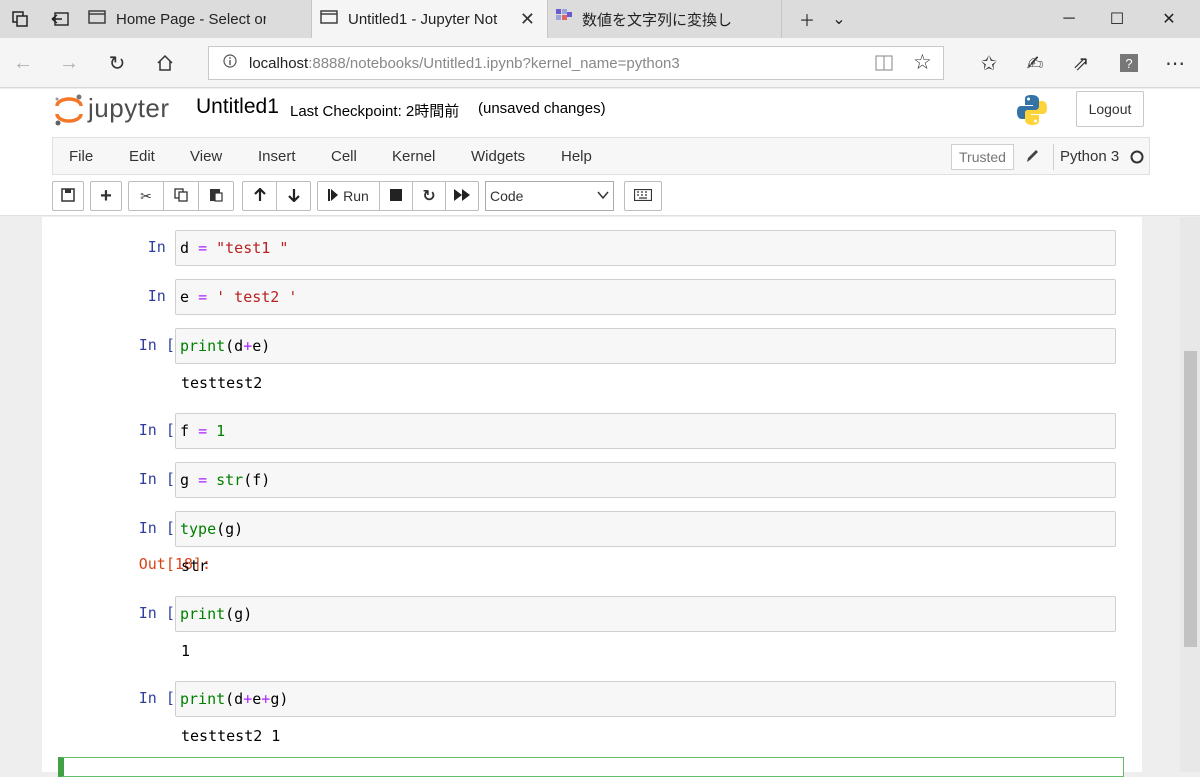 The height and width of the screenshot is (777, 1200). Describe the element at coordinates (230, 480) in the screenshot. I see `code-token: str` at that location.